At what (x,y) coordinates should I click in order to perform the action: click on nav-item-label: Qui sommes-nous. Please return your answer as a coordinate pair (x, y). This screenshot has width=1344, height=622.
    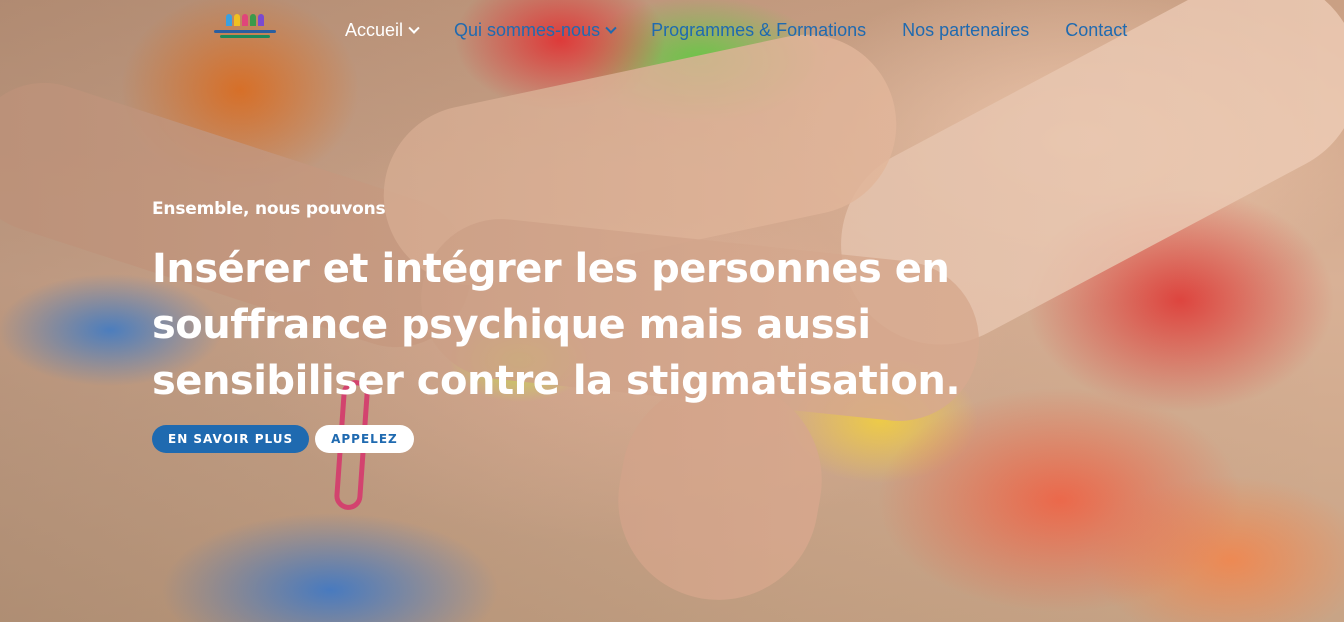
    Looking at the image, I should click on (527, 30).